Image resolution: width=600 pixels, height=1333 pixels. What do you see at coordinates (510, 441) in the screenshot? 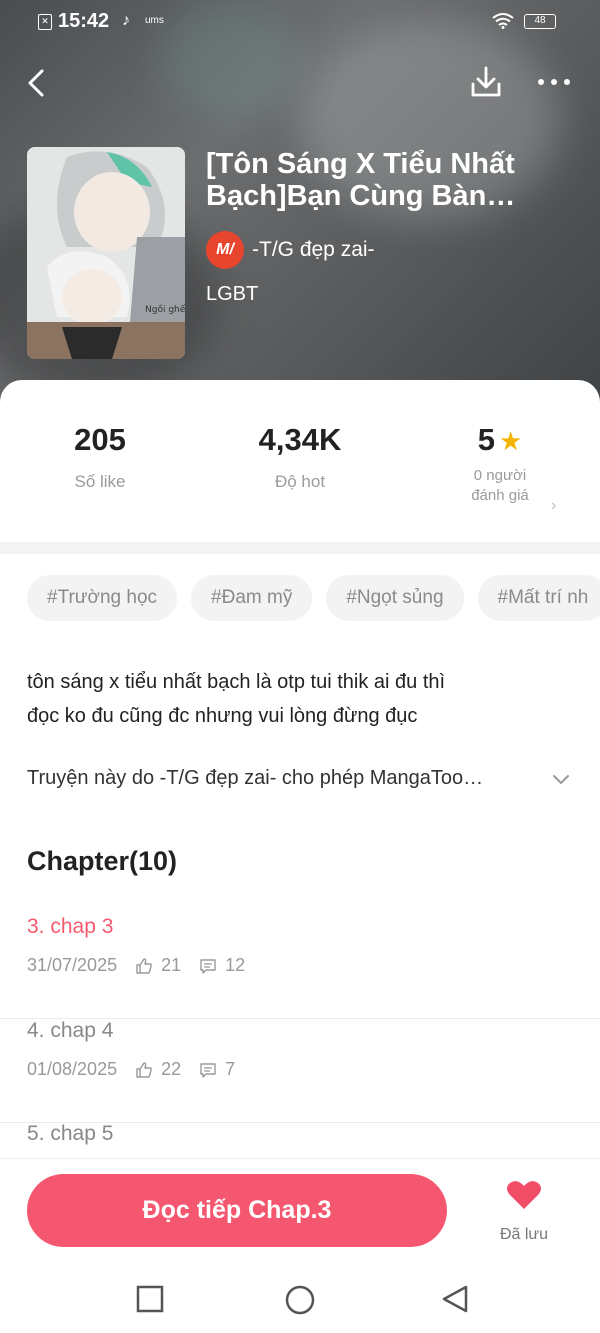
I see `star-icon: ★` at bounding box center [510, 441].